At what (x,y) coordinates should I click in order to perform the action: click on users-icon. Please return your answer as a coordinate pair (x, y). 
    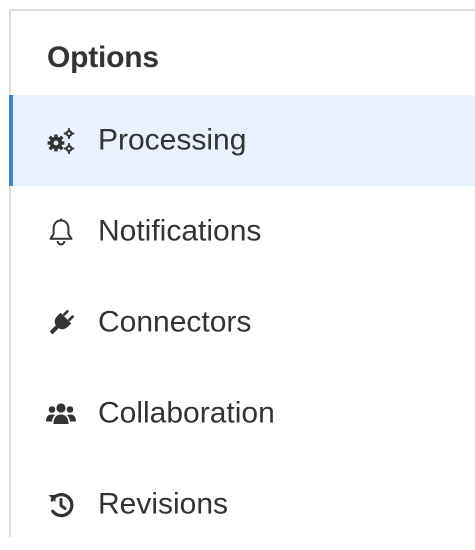
    Looking at the image, I should click on (61, 414).